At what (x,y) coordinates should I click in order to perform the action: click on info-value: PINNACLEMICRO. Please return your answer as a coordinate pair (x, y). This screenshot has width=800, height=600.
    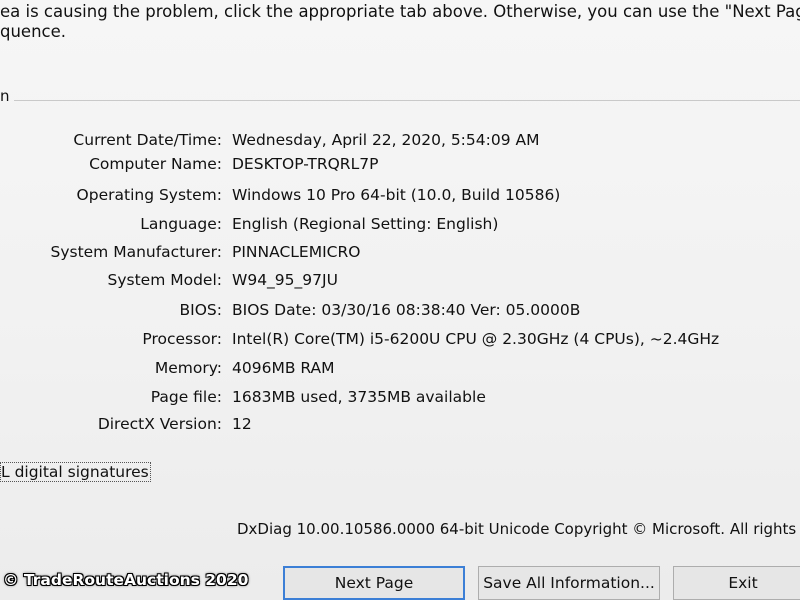
    Looking at the image, I should click on (296, 252).